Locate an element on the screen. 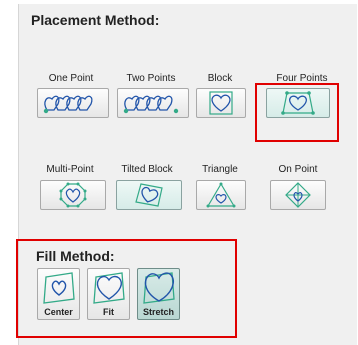  option-label-on-point: On Point is located at coordinates (298, 169).